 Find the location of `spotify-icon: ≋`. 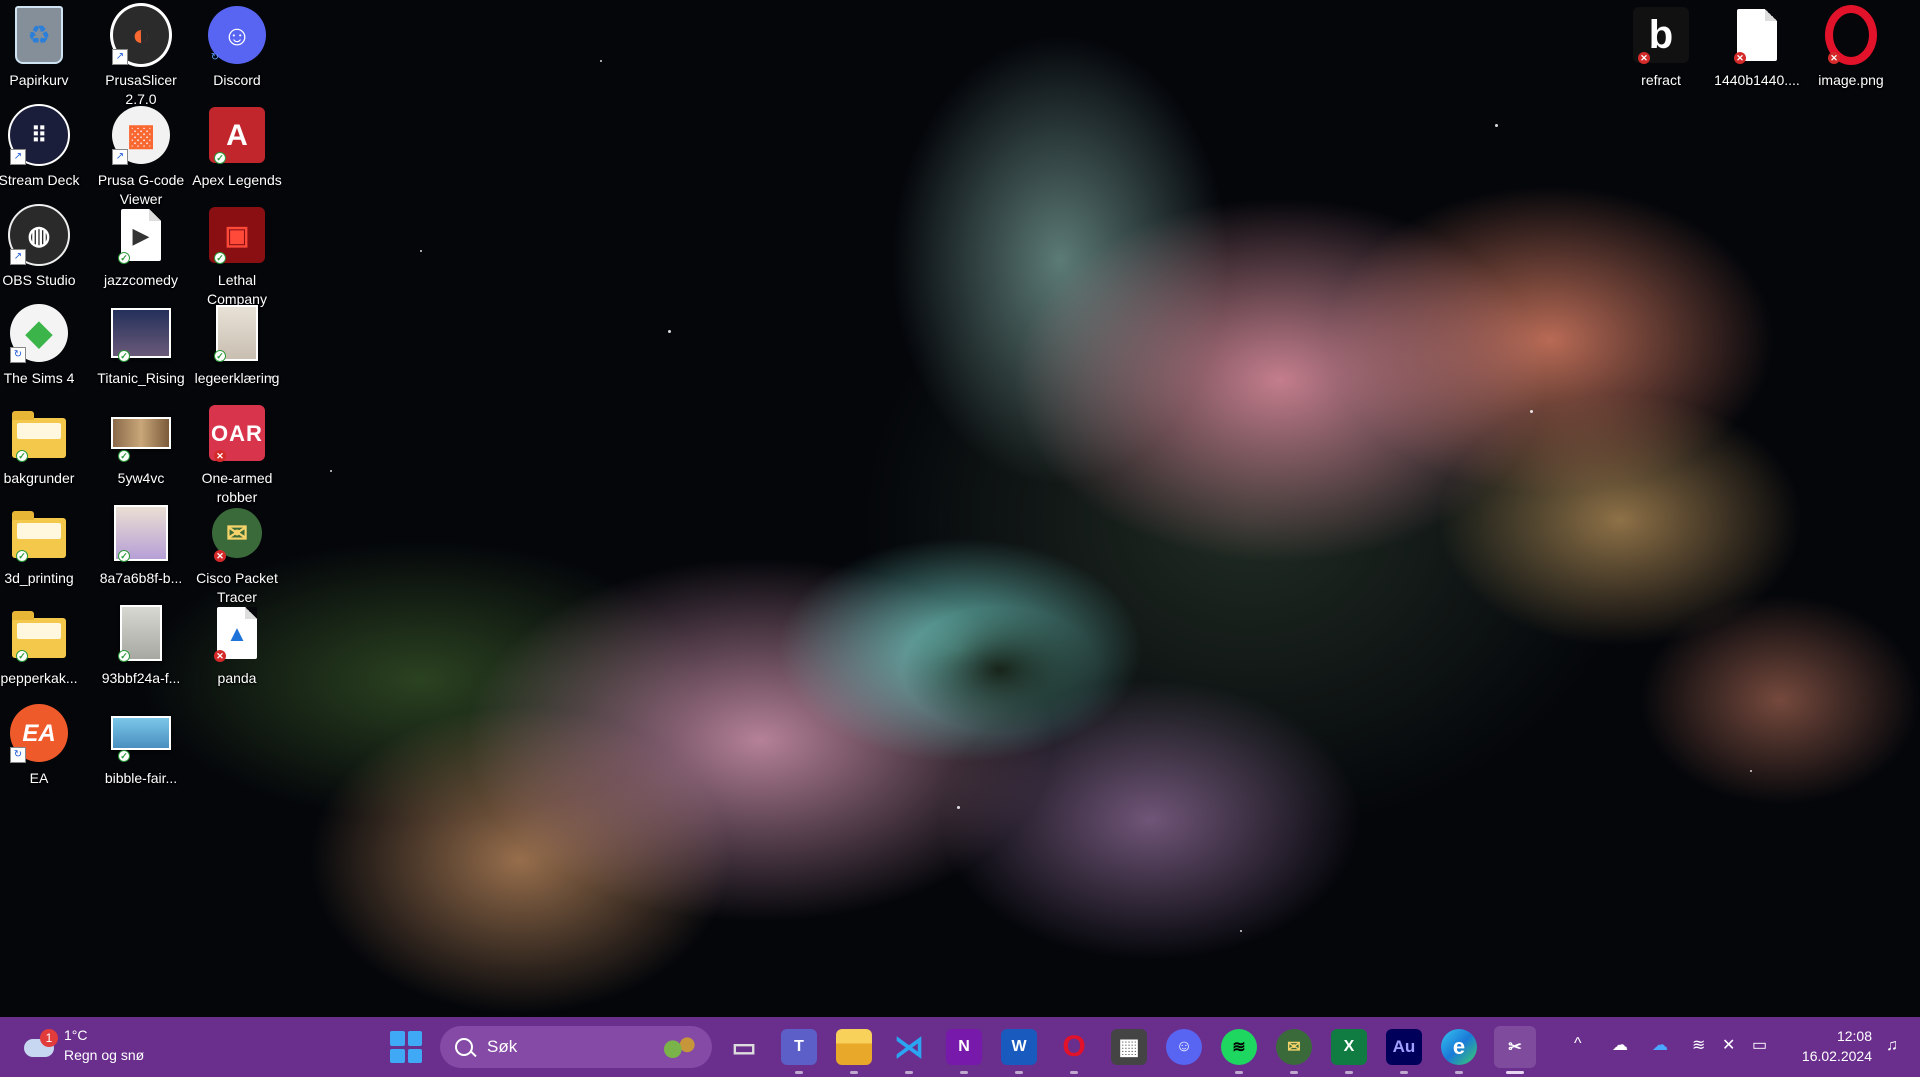

spotify-icon: ≋ is located at coordinates (1239, 1047).